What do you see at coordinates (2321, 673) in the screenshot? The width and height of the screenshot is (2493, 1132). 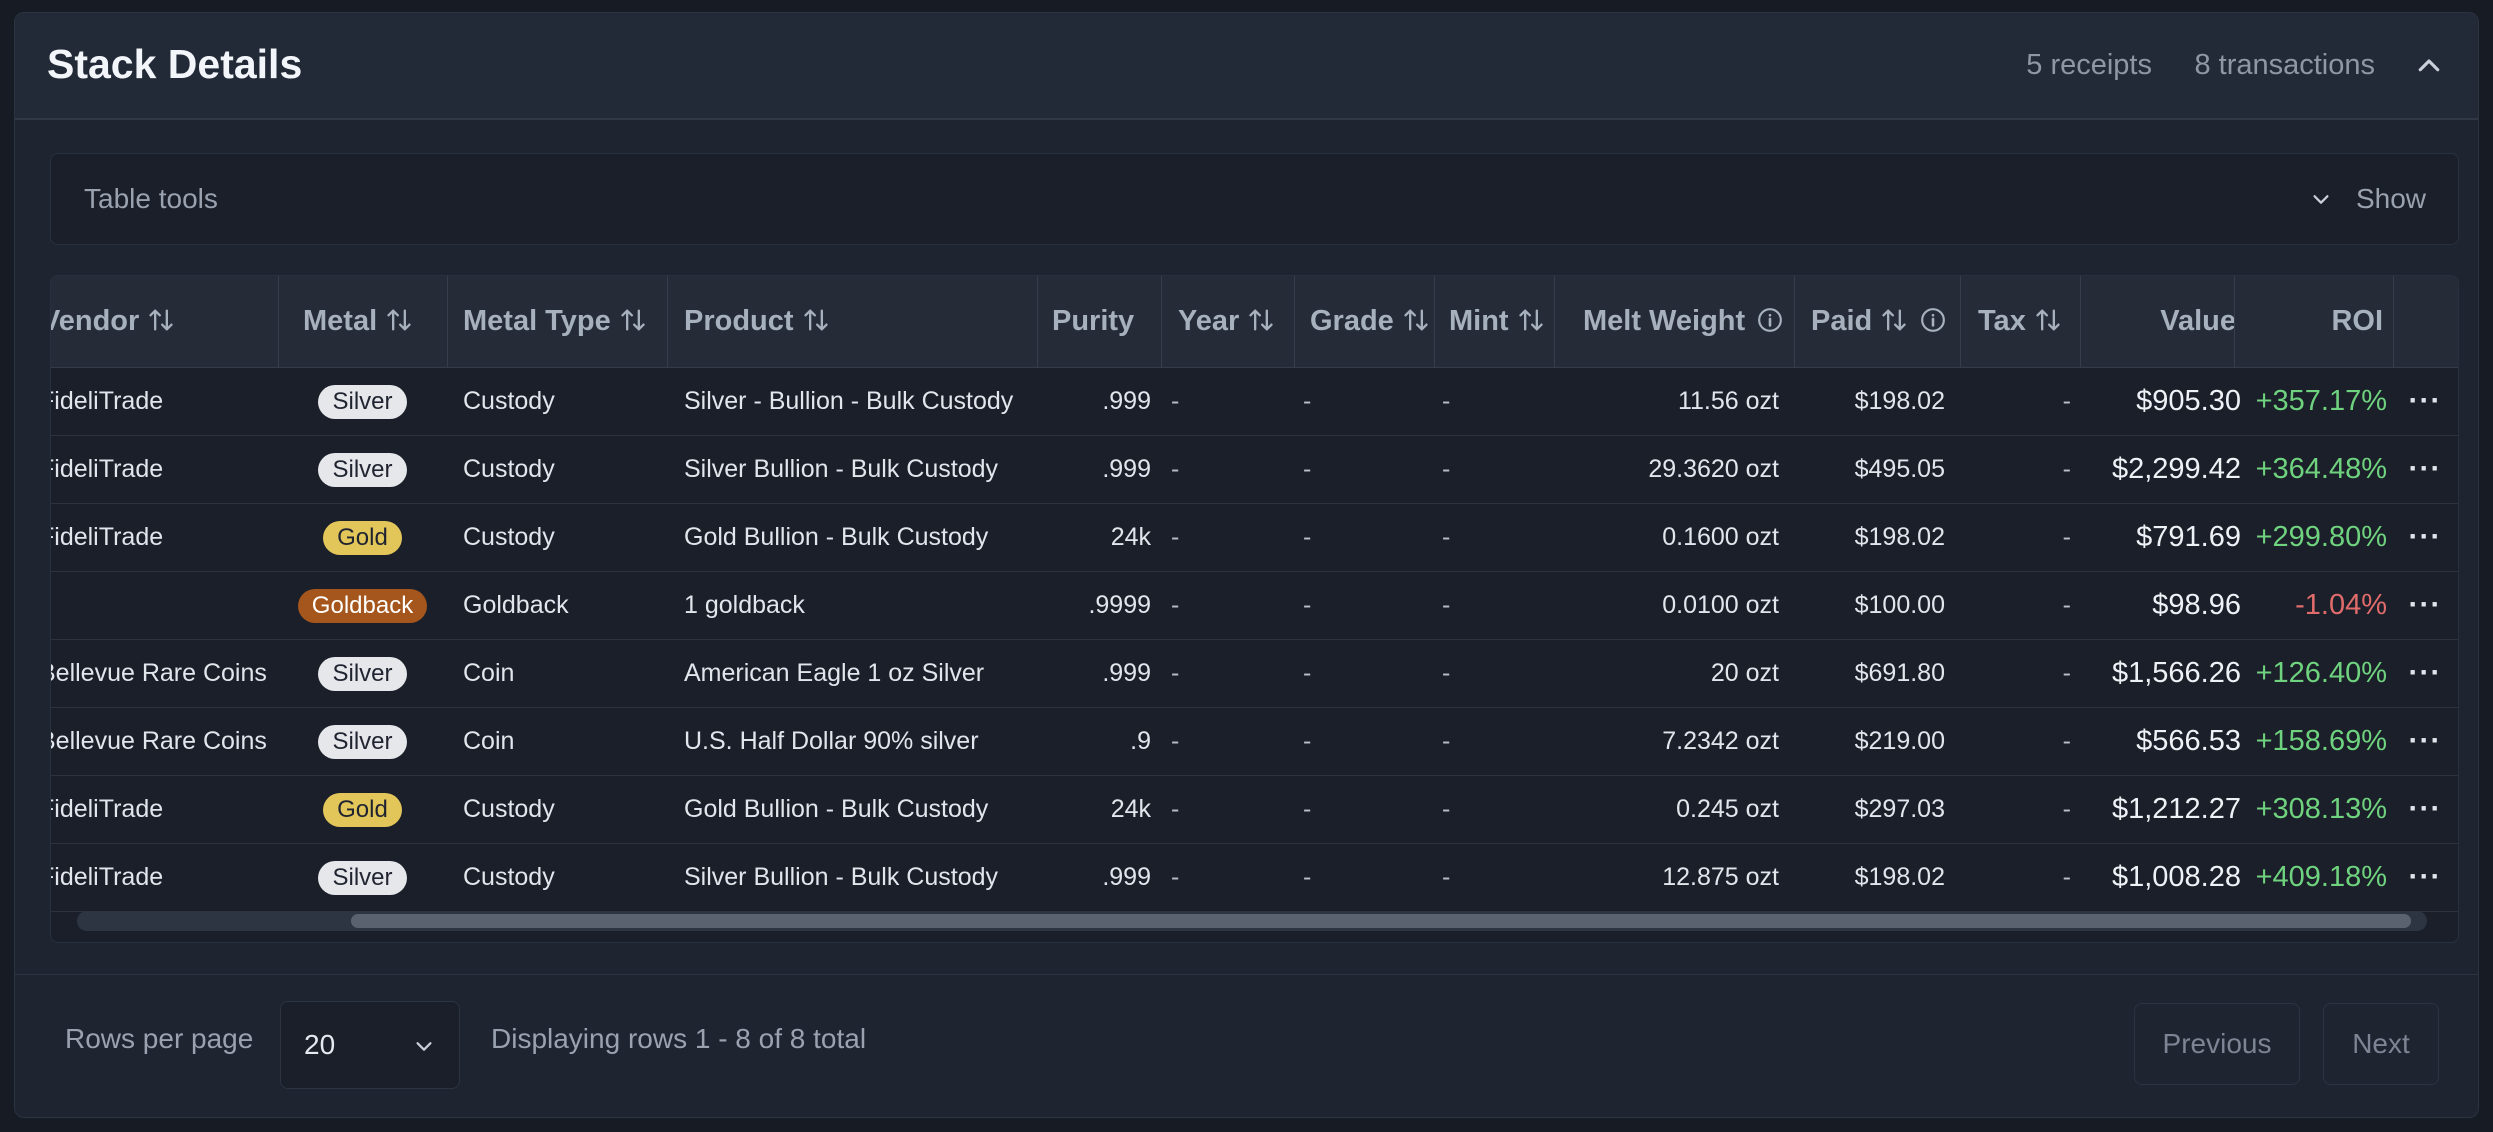 I see `cell-roi: +126.40%` at bounding box center [2321, 673].